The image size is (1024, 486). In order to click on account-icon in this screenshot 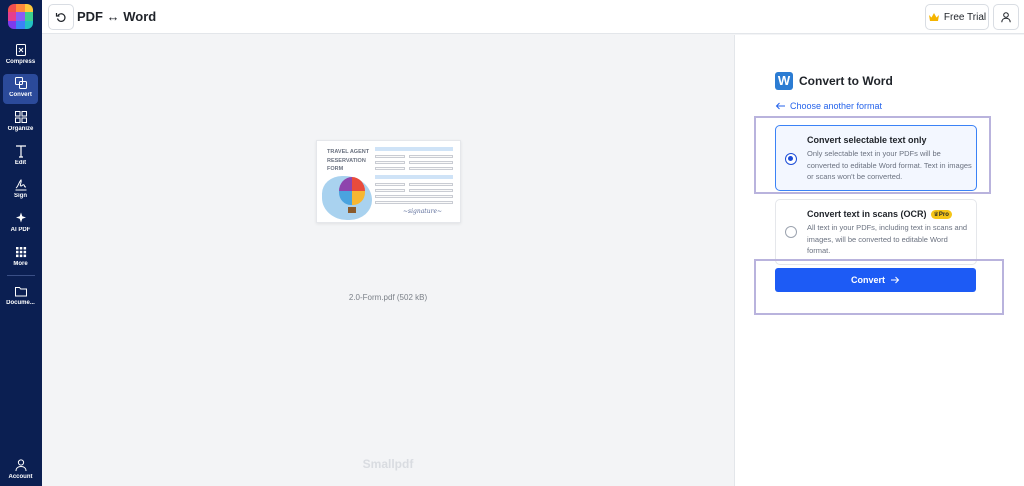, I will do `click(20, 465)`.